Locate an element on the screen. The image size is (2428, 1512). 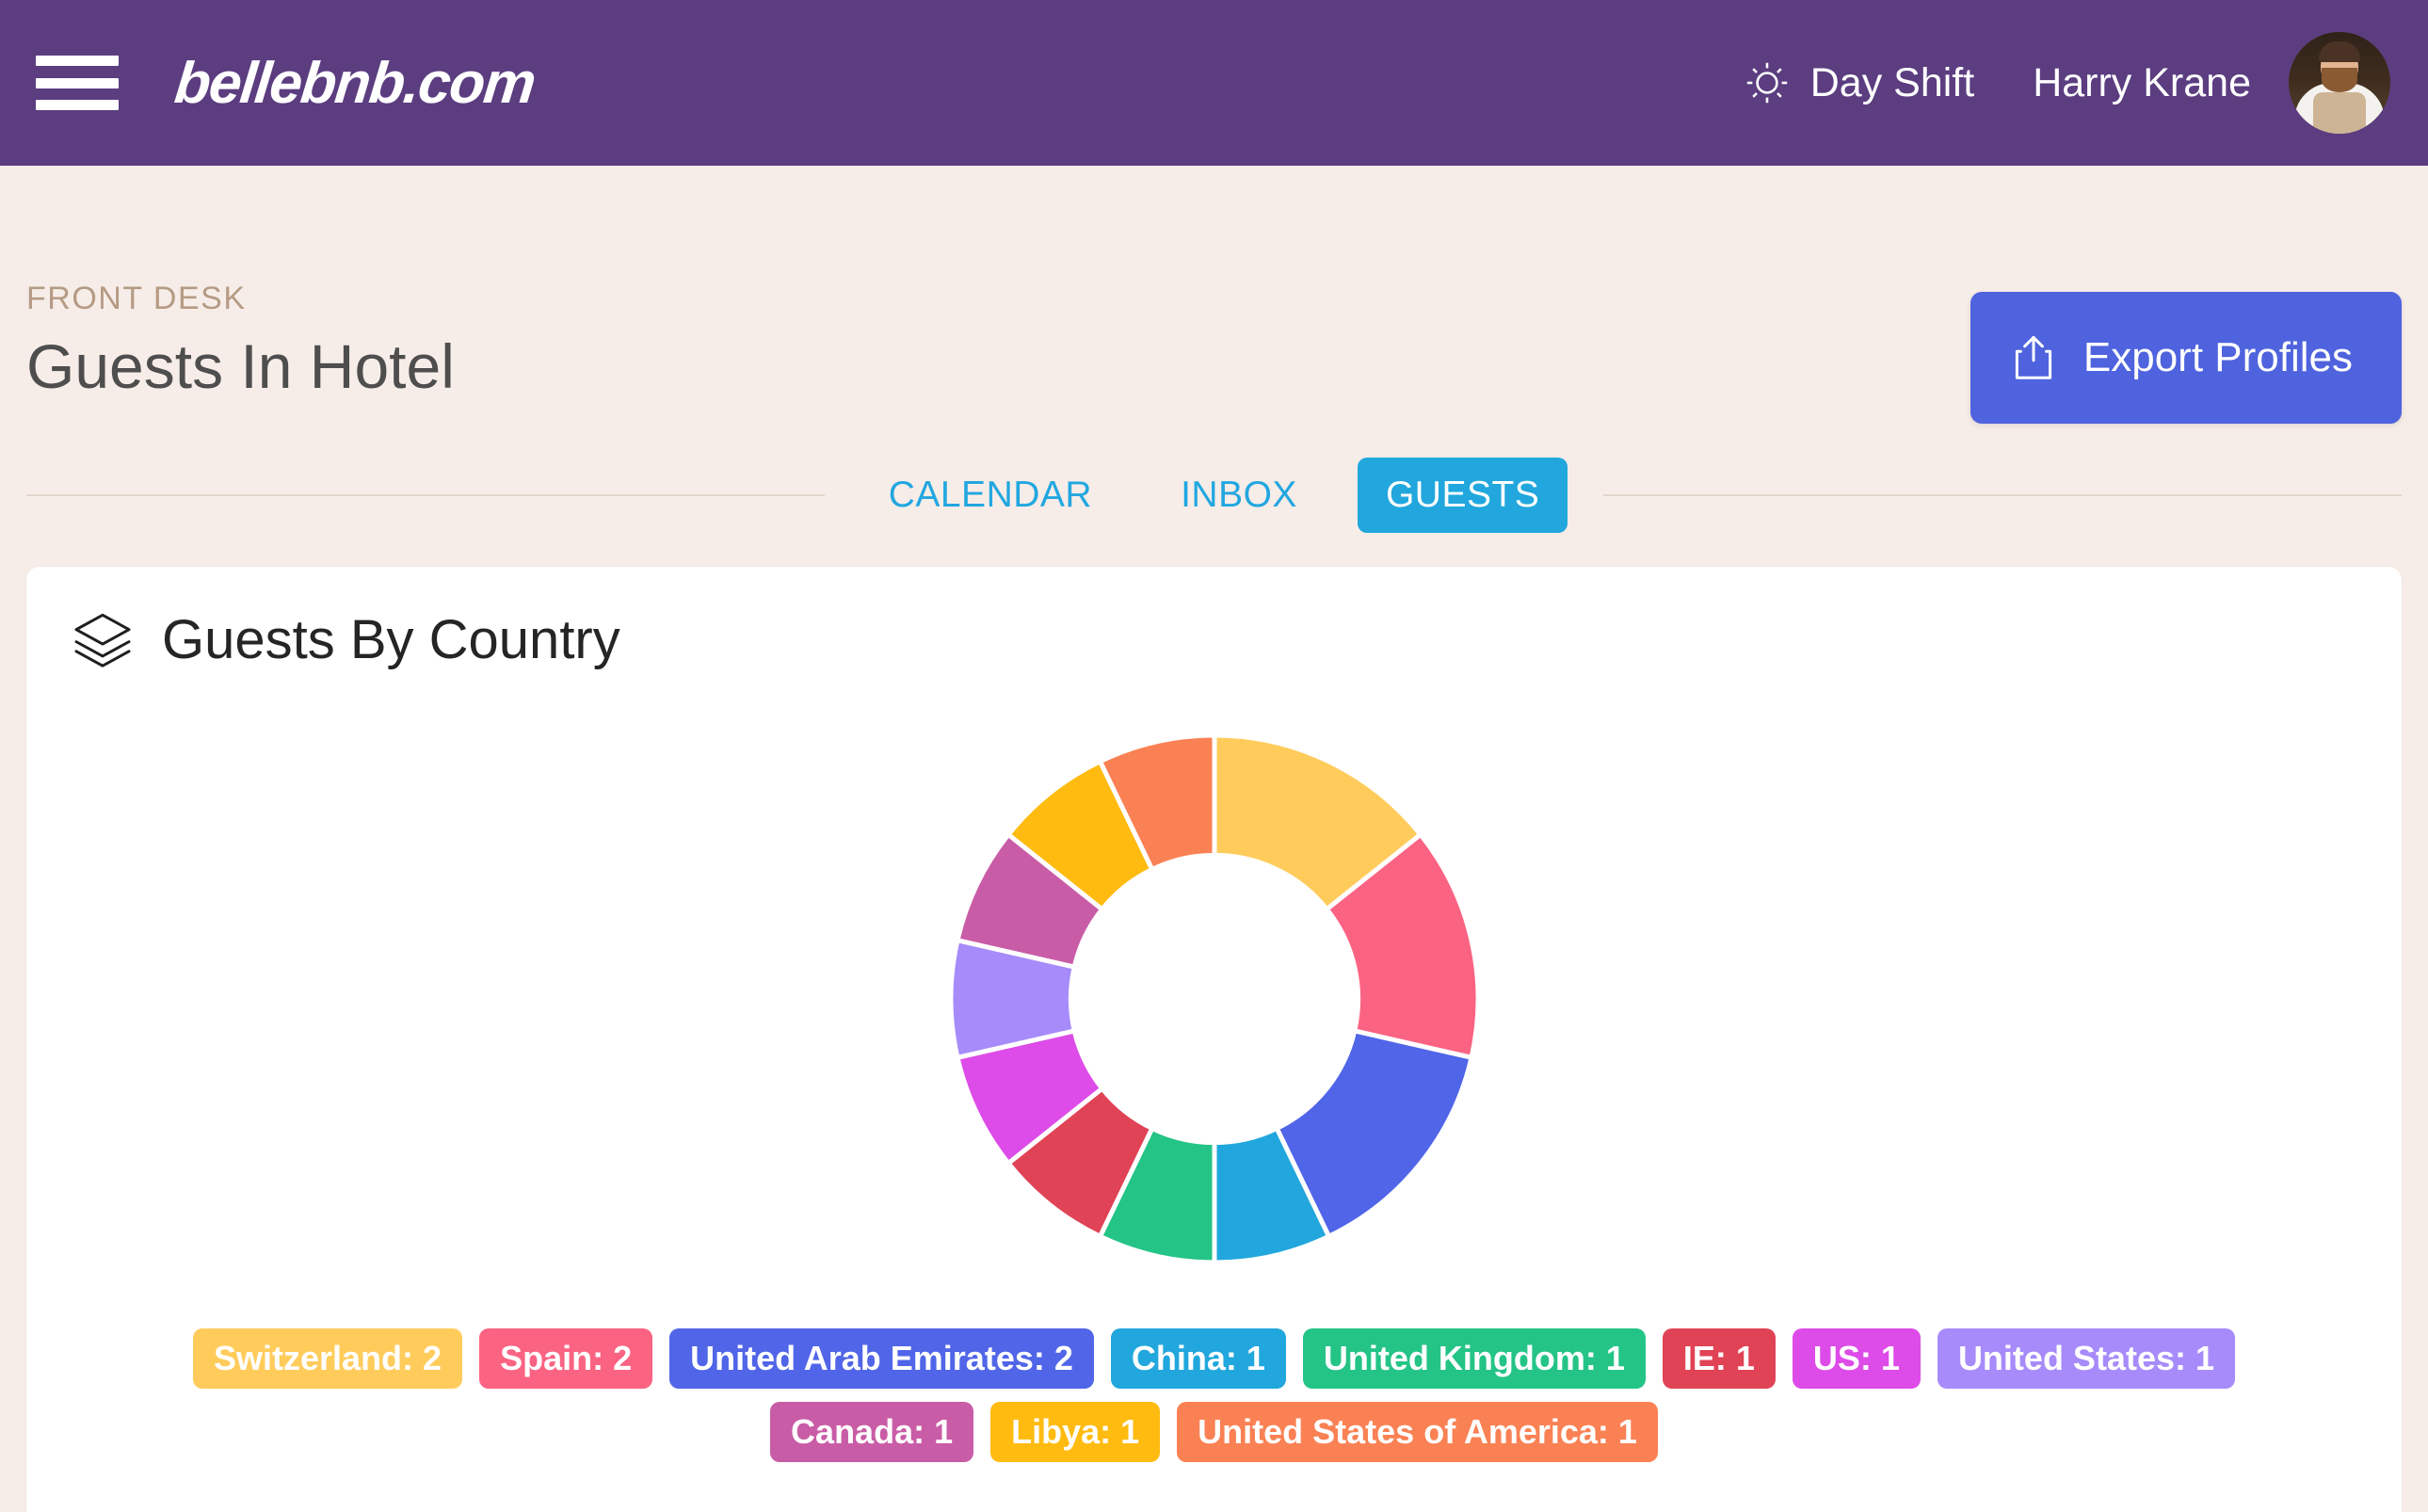
legend-chip: IE: 1 is located at coordinates (1719, 1358).